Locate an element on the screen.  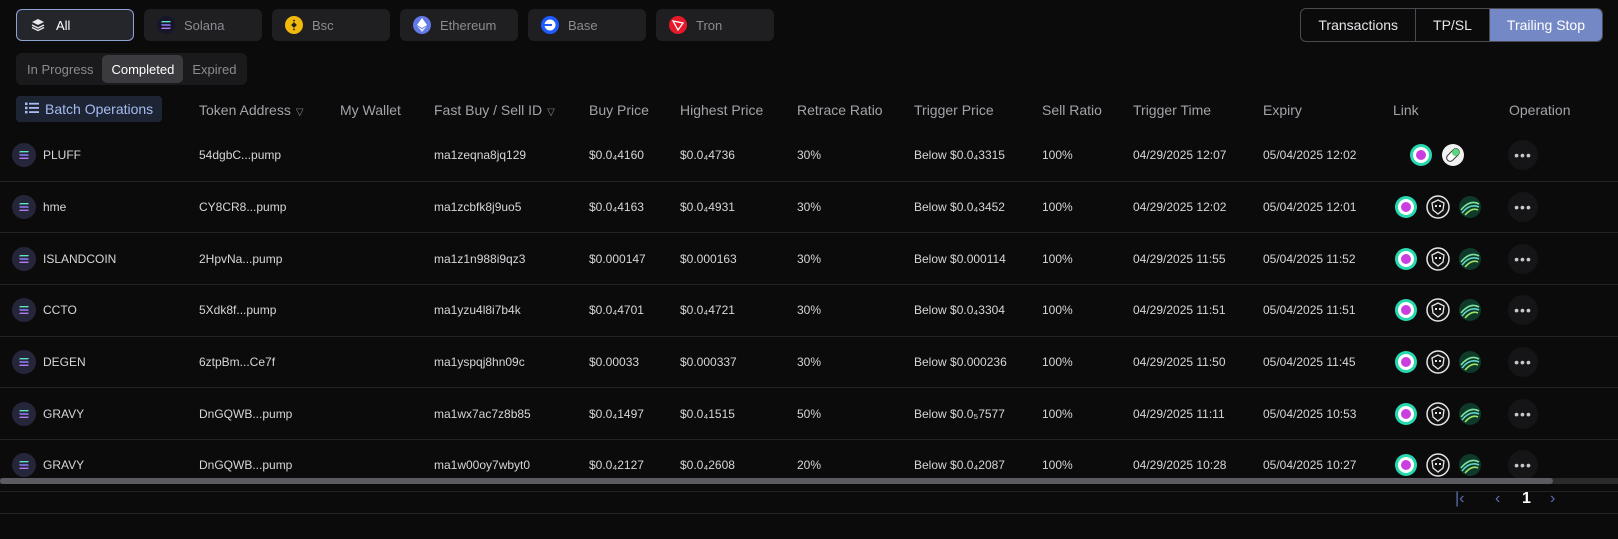
chain-base-label: Base is located at coordinates (583, 25).